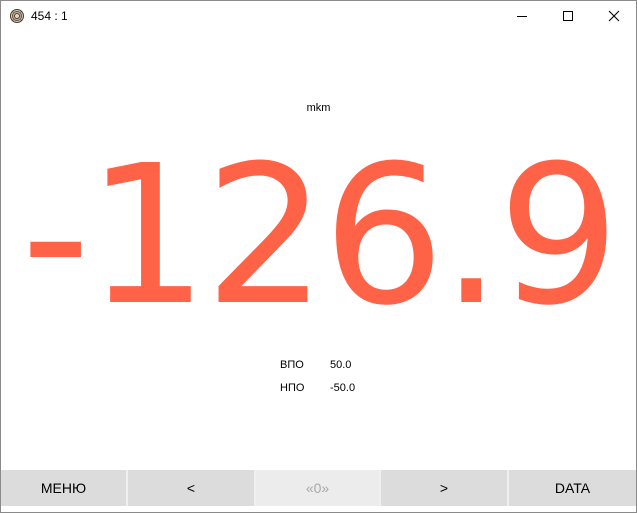  Describe the element at coordinates (445, 488) in the screenshot. I see `next-button: >` at that location.